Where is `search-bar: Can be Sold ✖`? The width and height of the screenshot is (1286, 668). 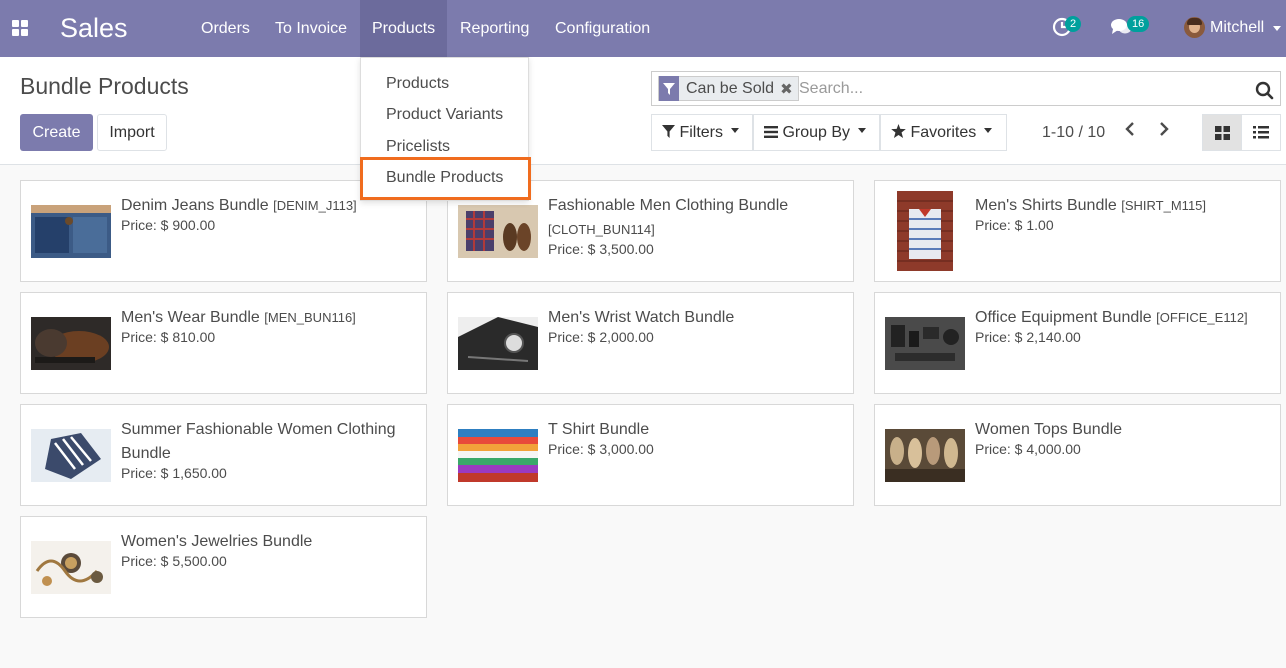
search-bar: Can be Sold ✖ is located at coordinates (966, 88).